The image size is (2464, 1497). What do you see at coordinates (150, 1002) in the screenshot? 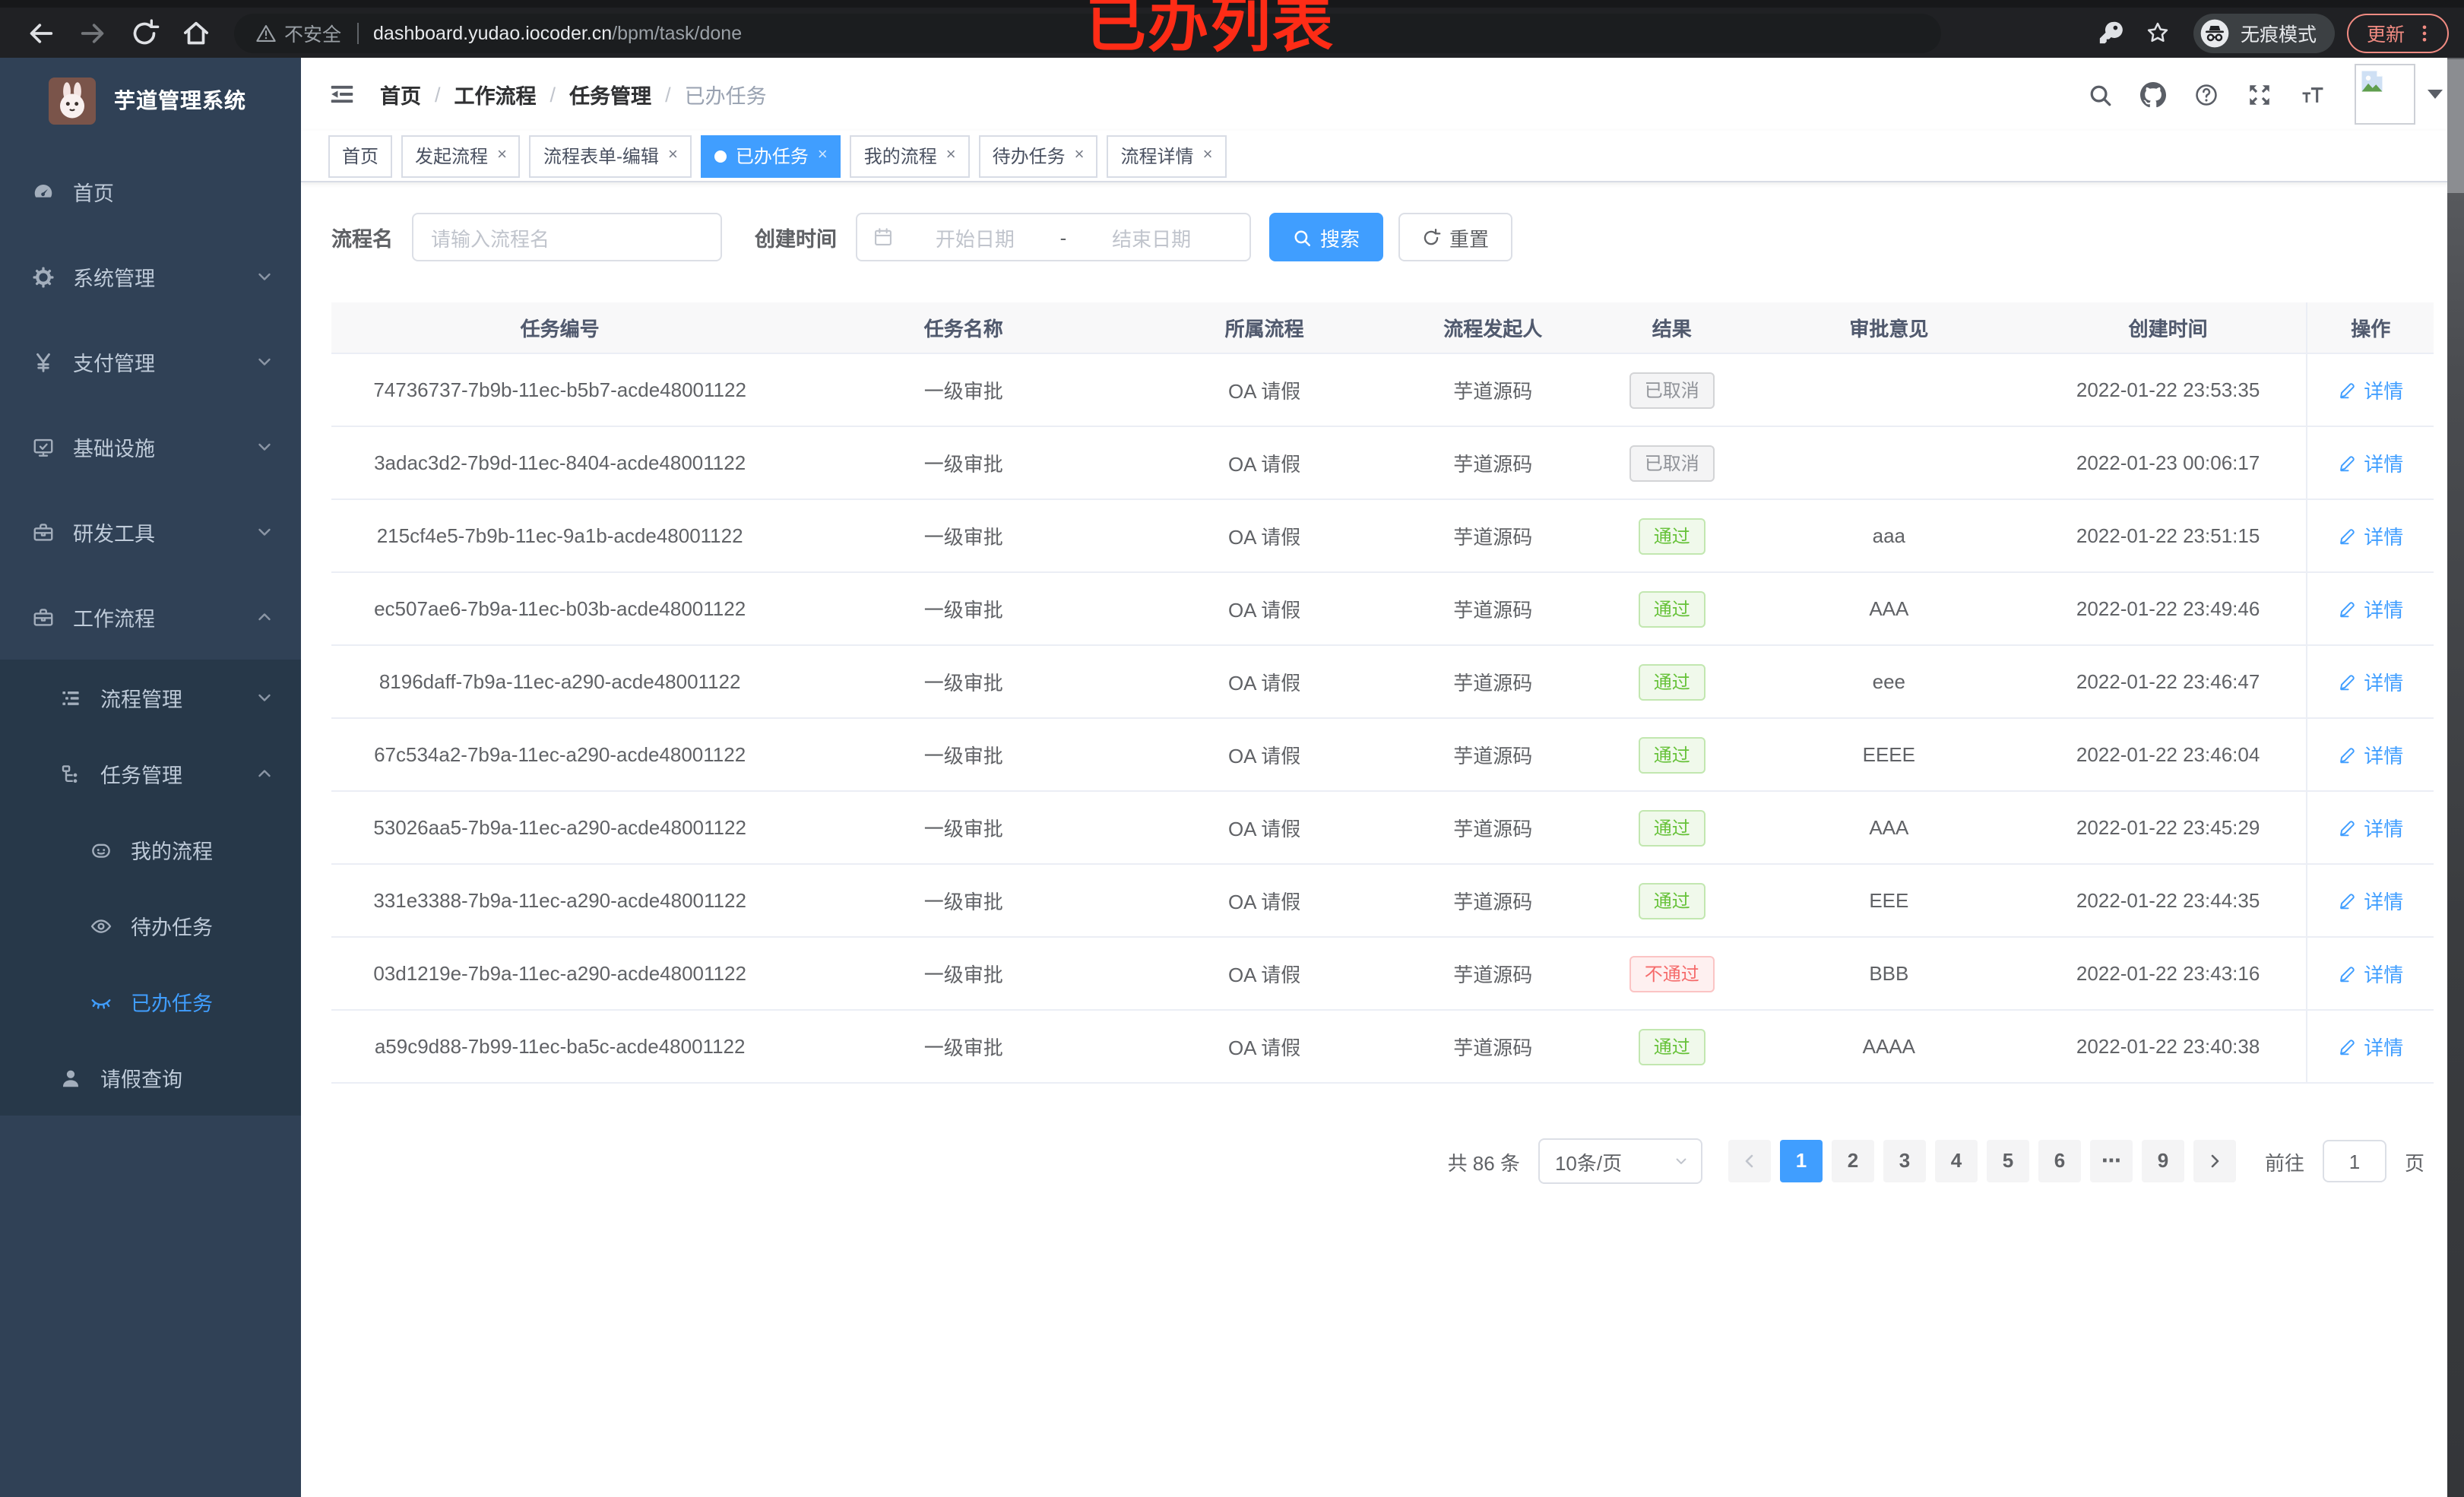
I see `sidebar-item-eye-closed: 已办任务` at bounding box center [150, 1002].